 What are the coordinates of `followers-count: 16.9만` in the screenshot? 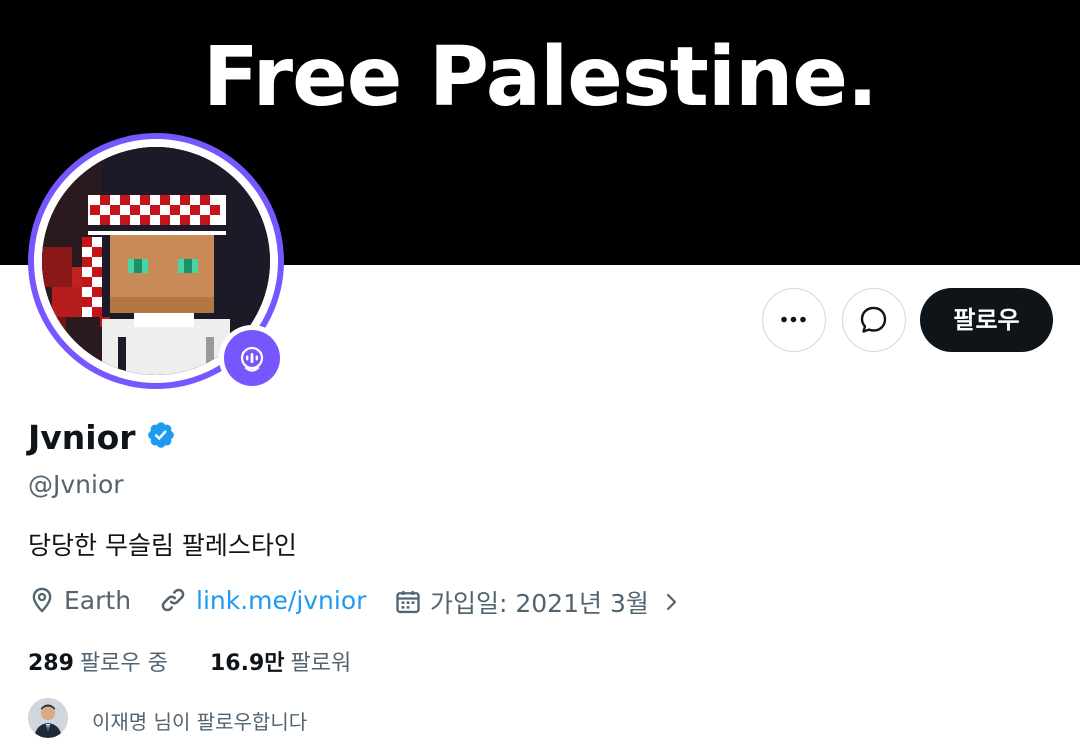 It's located at (247, 663).